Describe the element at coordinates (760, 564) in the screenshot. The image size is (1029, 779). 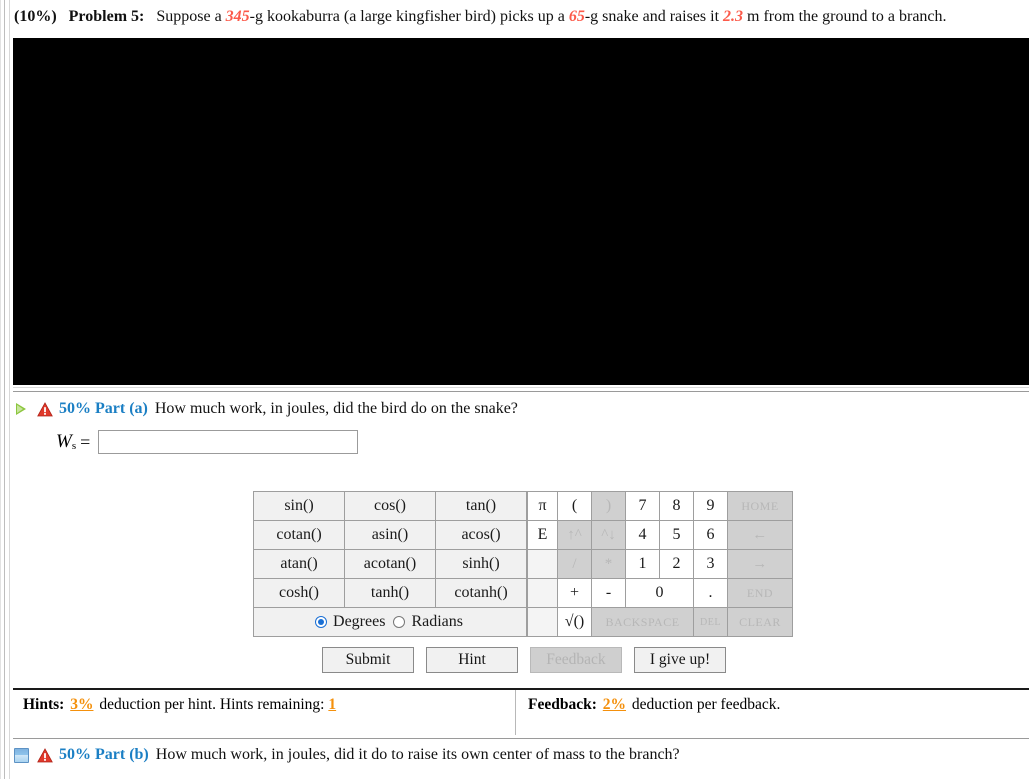
I see `key-arrow-right: →` at that location.